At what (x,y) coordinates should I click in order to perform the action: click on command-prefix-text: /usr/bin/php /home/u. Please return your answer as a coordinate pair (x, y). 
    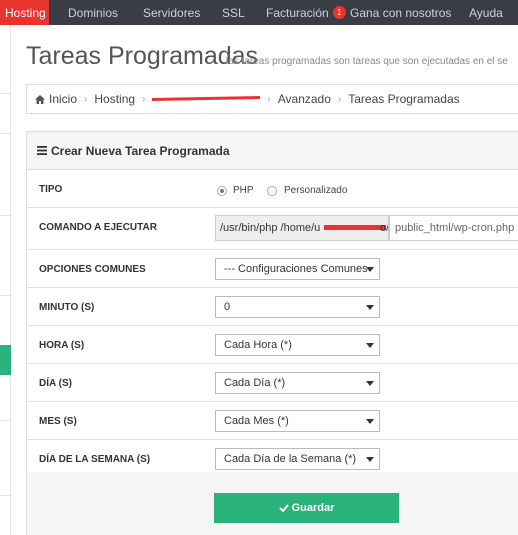
    Looking at the image, I should click on (270, 228).